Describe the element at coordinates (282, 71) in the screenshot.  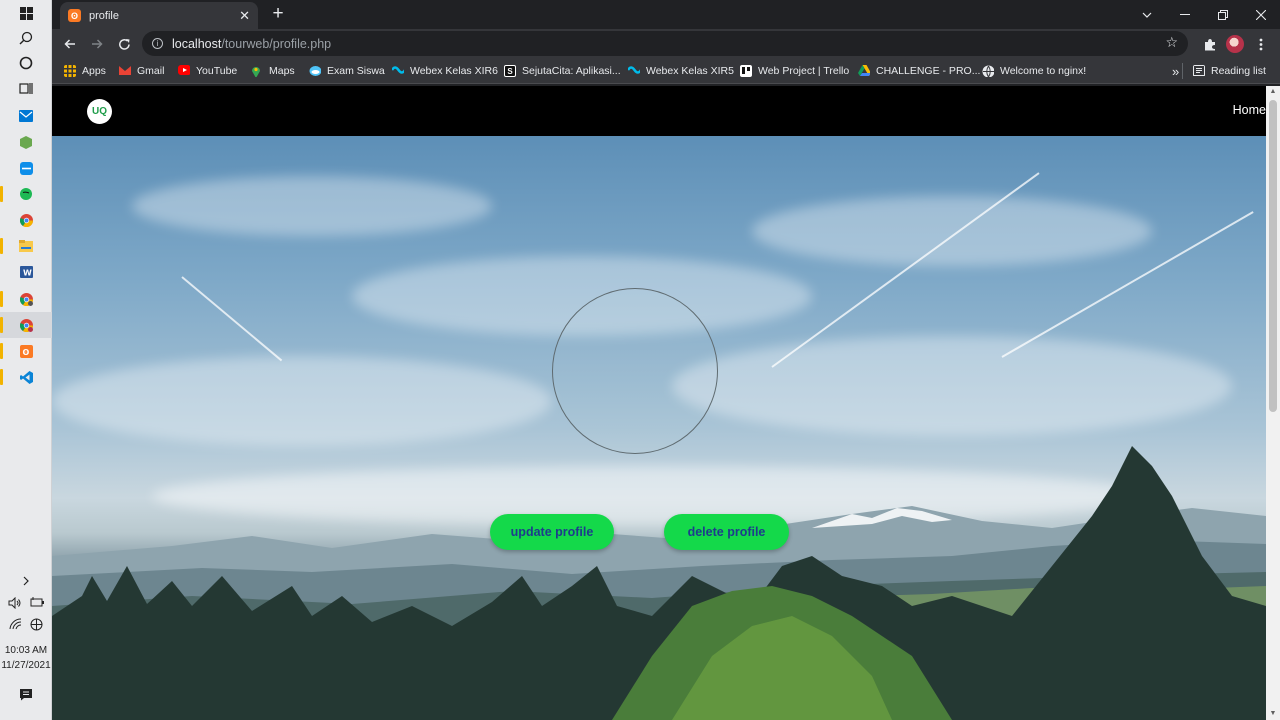
I see `bookmark-label: Maps` at that location.